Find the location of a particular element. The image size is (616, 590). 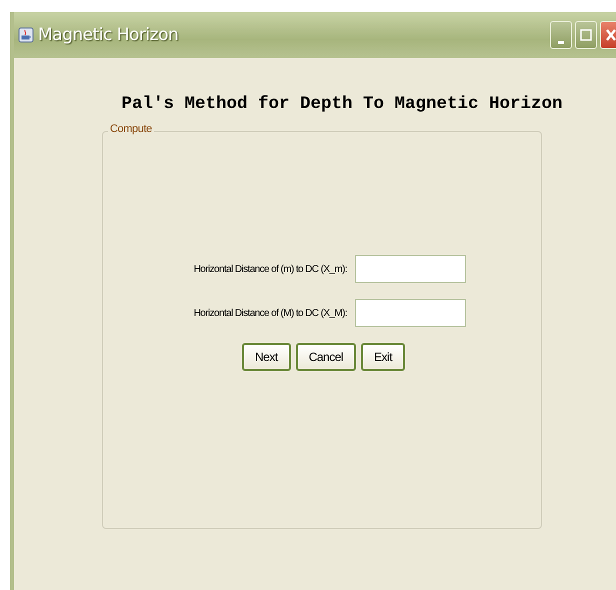

dialog-button: Cancel is located at coordinates (326, 357).